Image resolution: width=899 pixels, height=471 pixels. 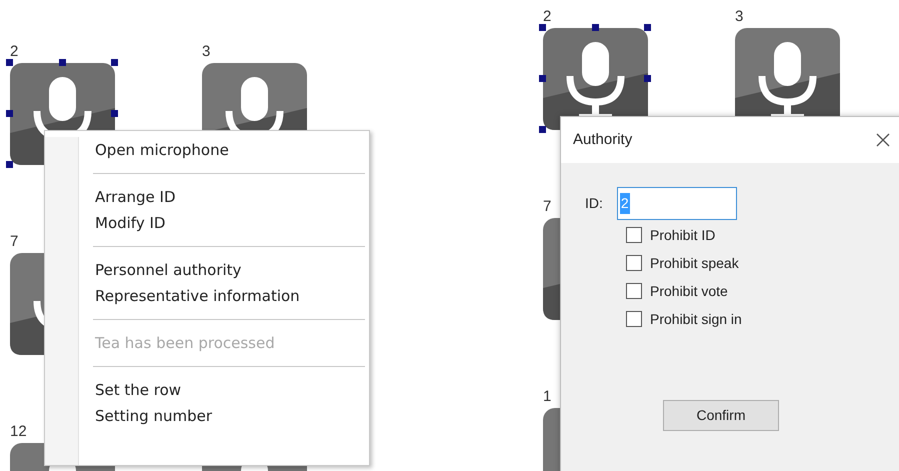 I want to click on checkbox-label: Prohibit ID, so click(x=683, y=235).